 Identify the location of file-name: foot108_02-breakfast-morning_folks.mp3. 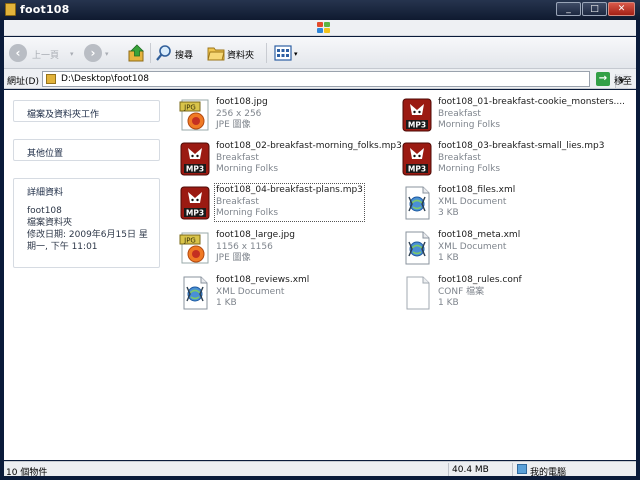
(309, 146).